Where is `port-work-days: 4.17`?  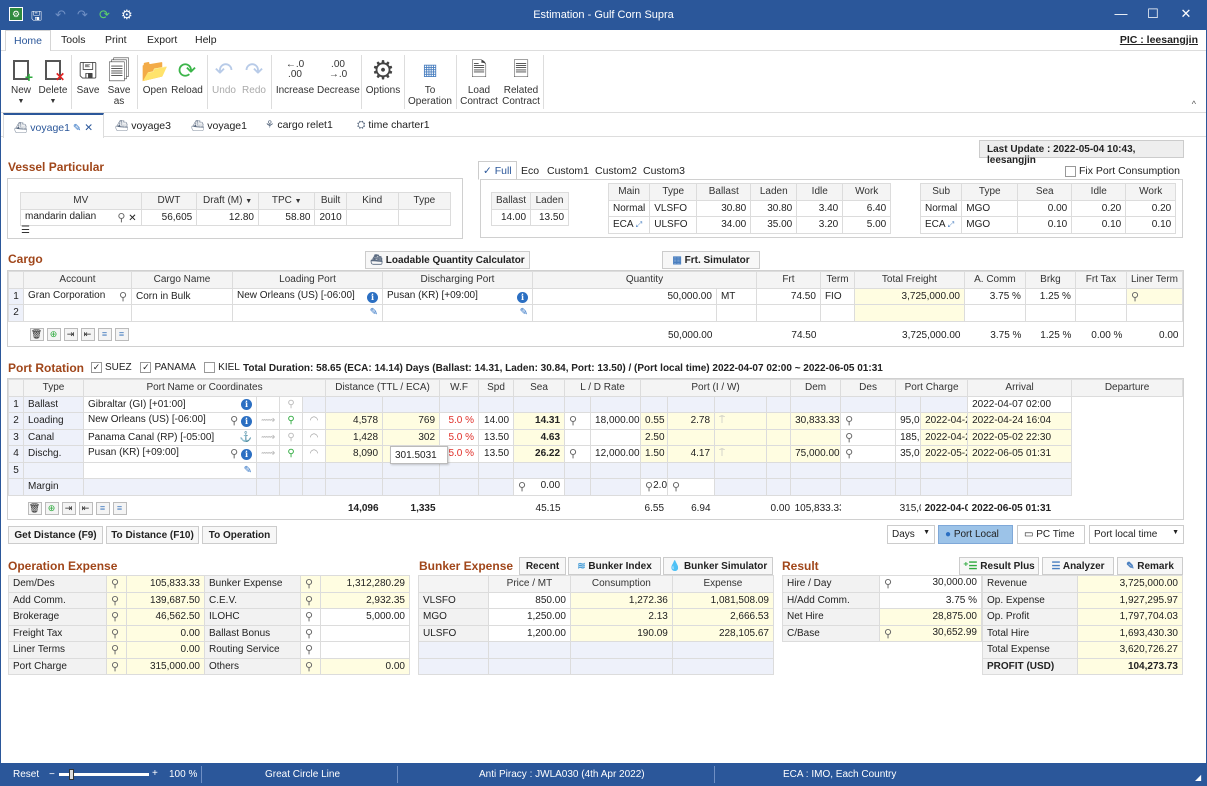 port-work-days: 4.17 is located at coordinates (691, 454).